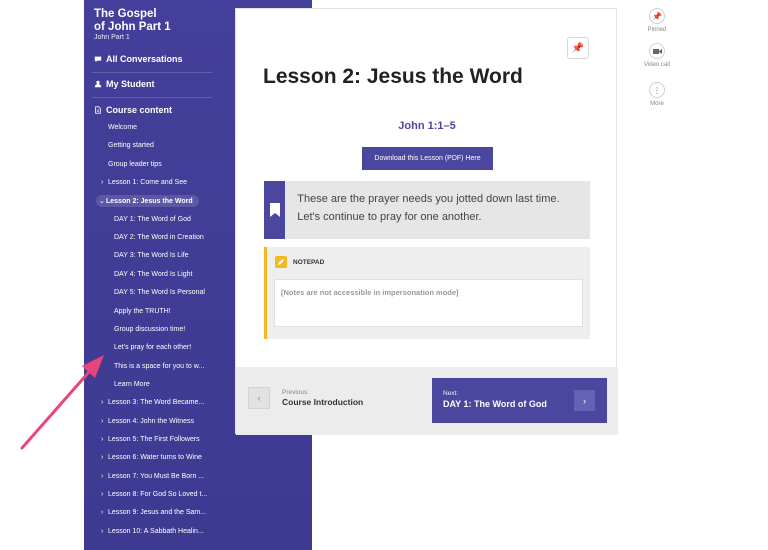  I want to click on sidebar-item: DAY 5: The Word Is Personal, so click(159, 292).